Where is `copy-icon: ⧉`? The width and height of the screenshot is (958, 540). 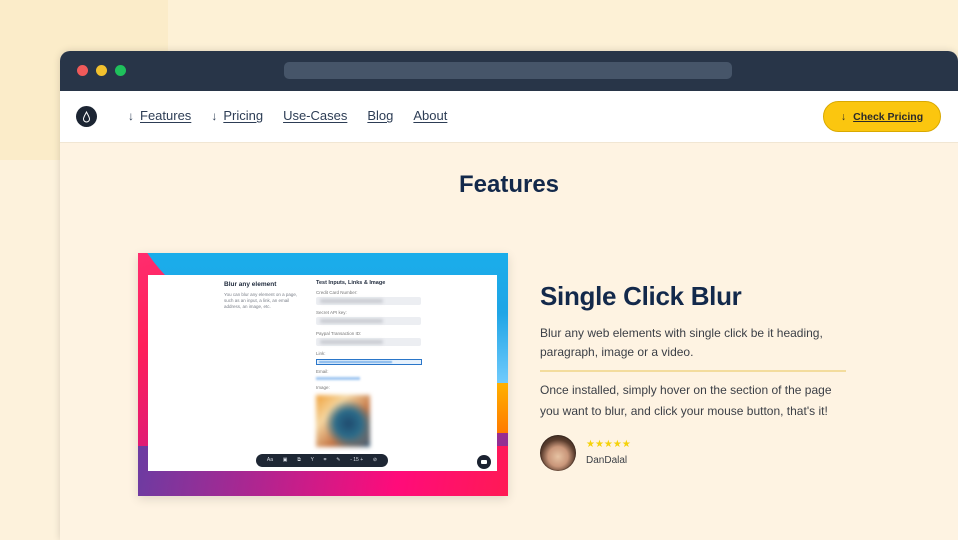 copy-icon: ⧉ is located at coordinates (299, 460).